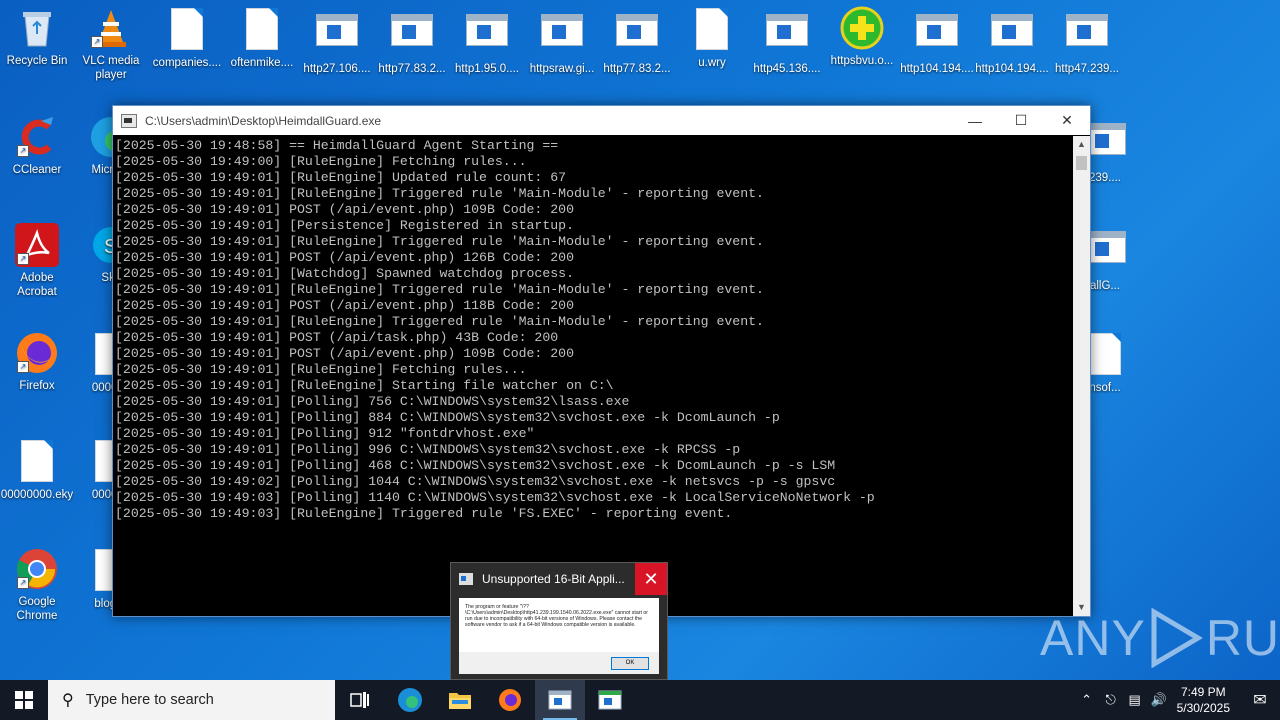  I want to click on anyrun-watermark: ANY RUN, so click(1160, 638).